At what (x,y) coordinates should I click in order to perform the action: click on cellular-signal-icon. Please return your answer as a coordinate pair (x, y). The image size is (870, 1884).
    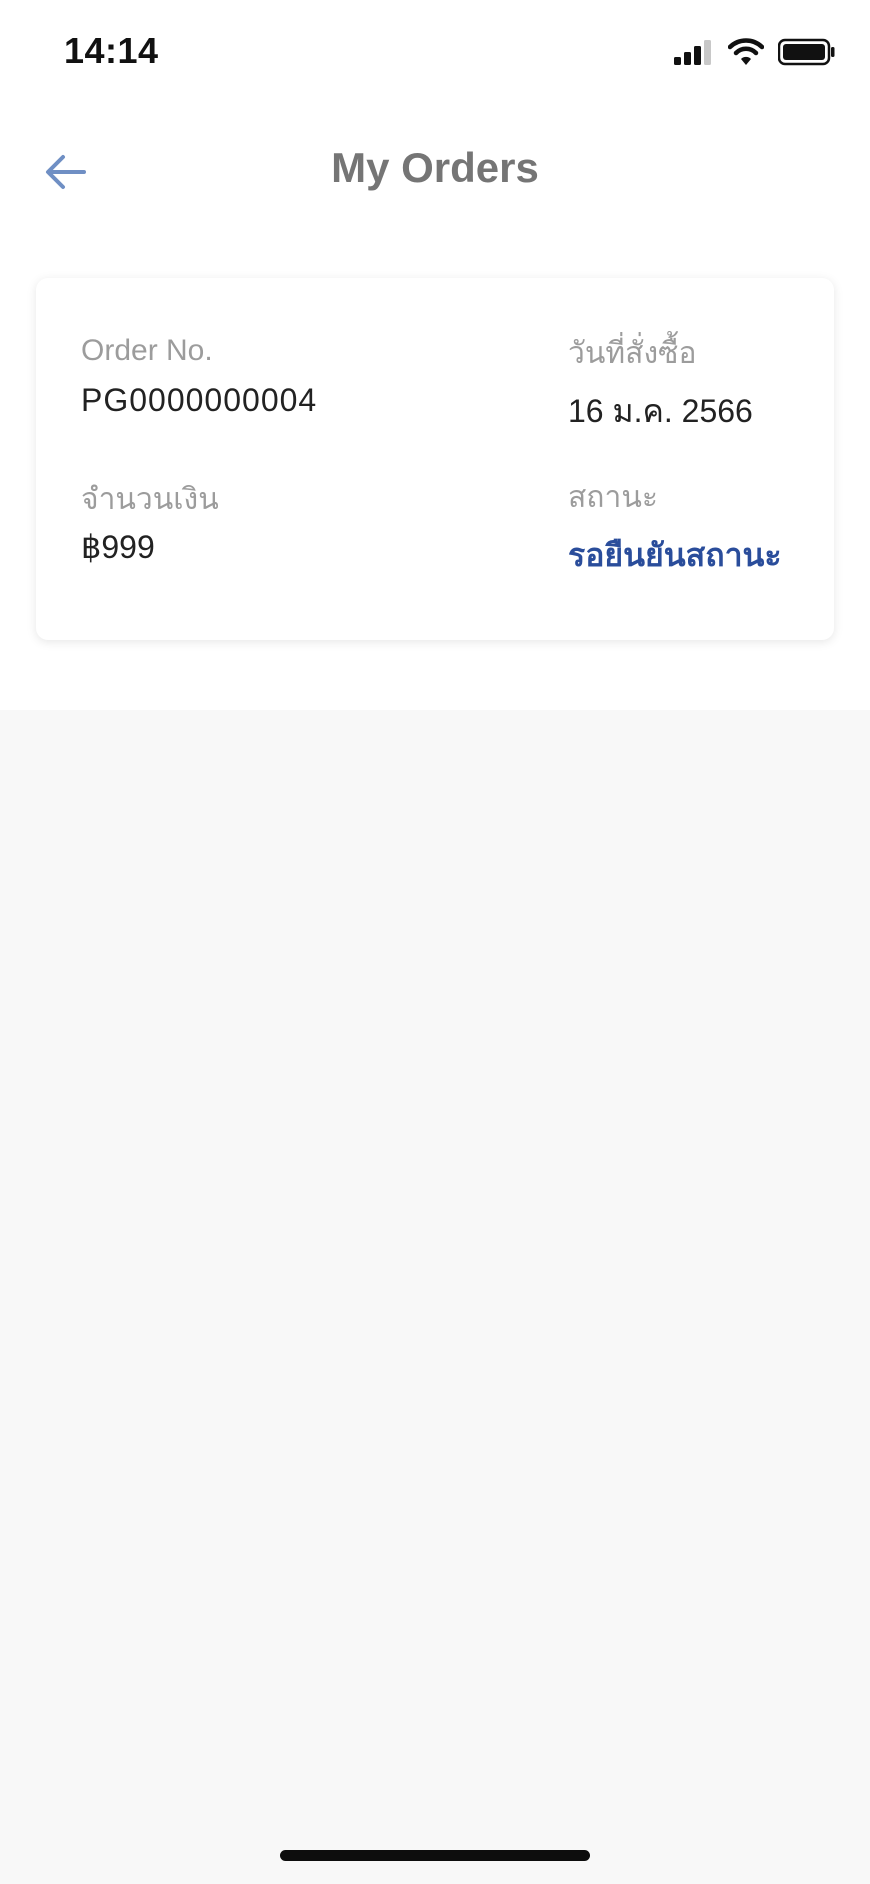
    Looking at the image, I should click on (694, 54).